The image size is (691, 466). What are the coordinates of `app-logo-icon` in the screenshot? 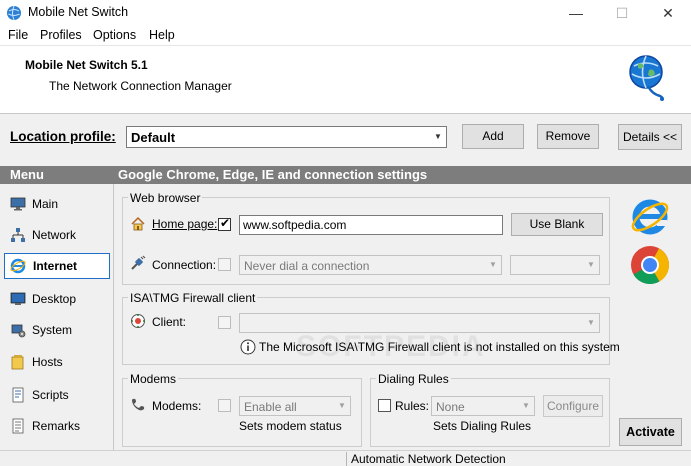 It's located at (646, 78).